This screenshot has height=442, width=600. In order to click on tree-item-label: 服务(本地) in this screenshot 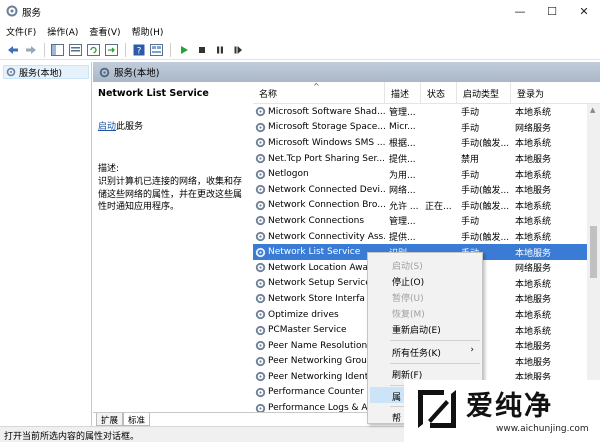, I will do `click(41, 73)`.